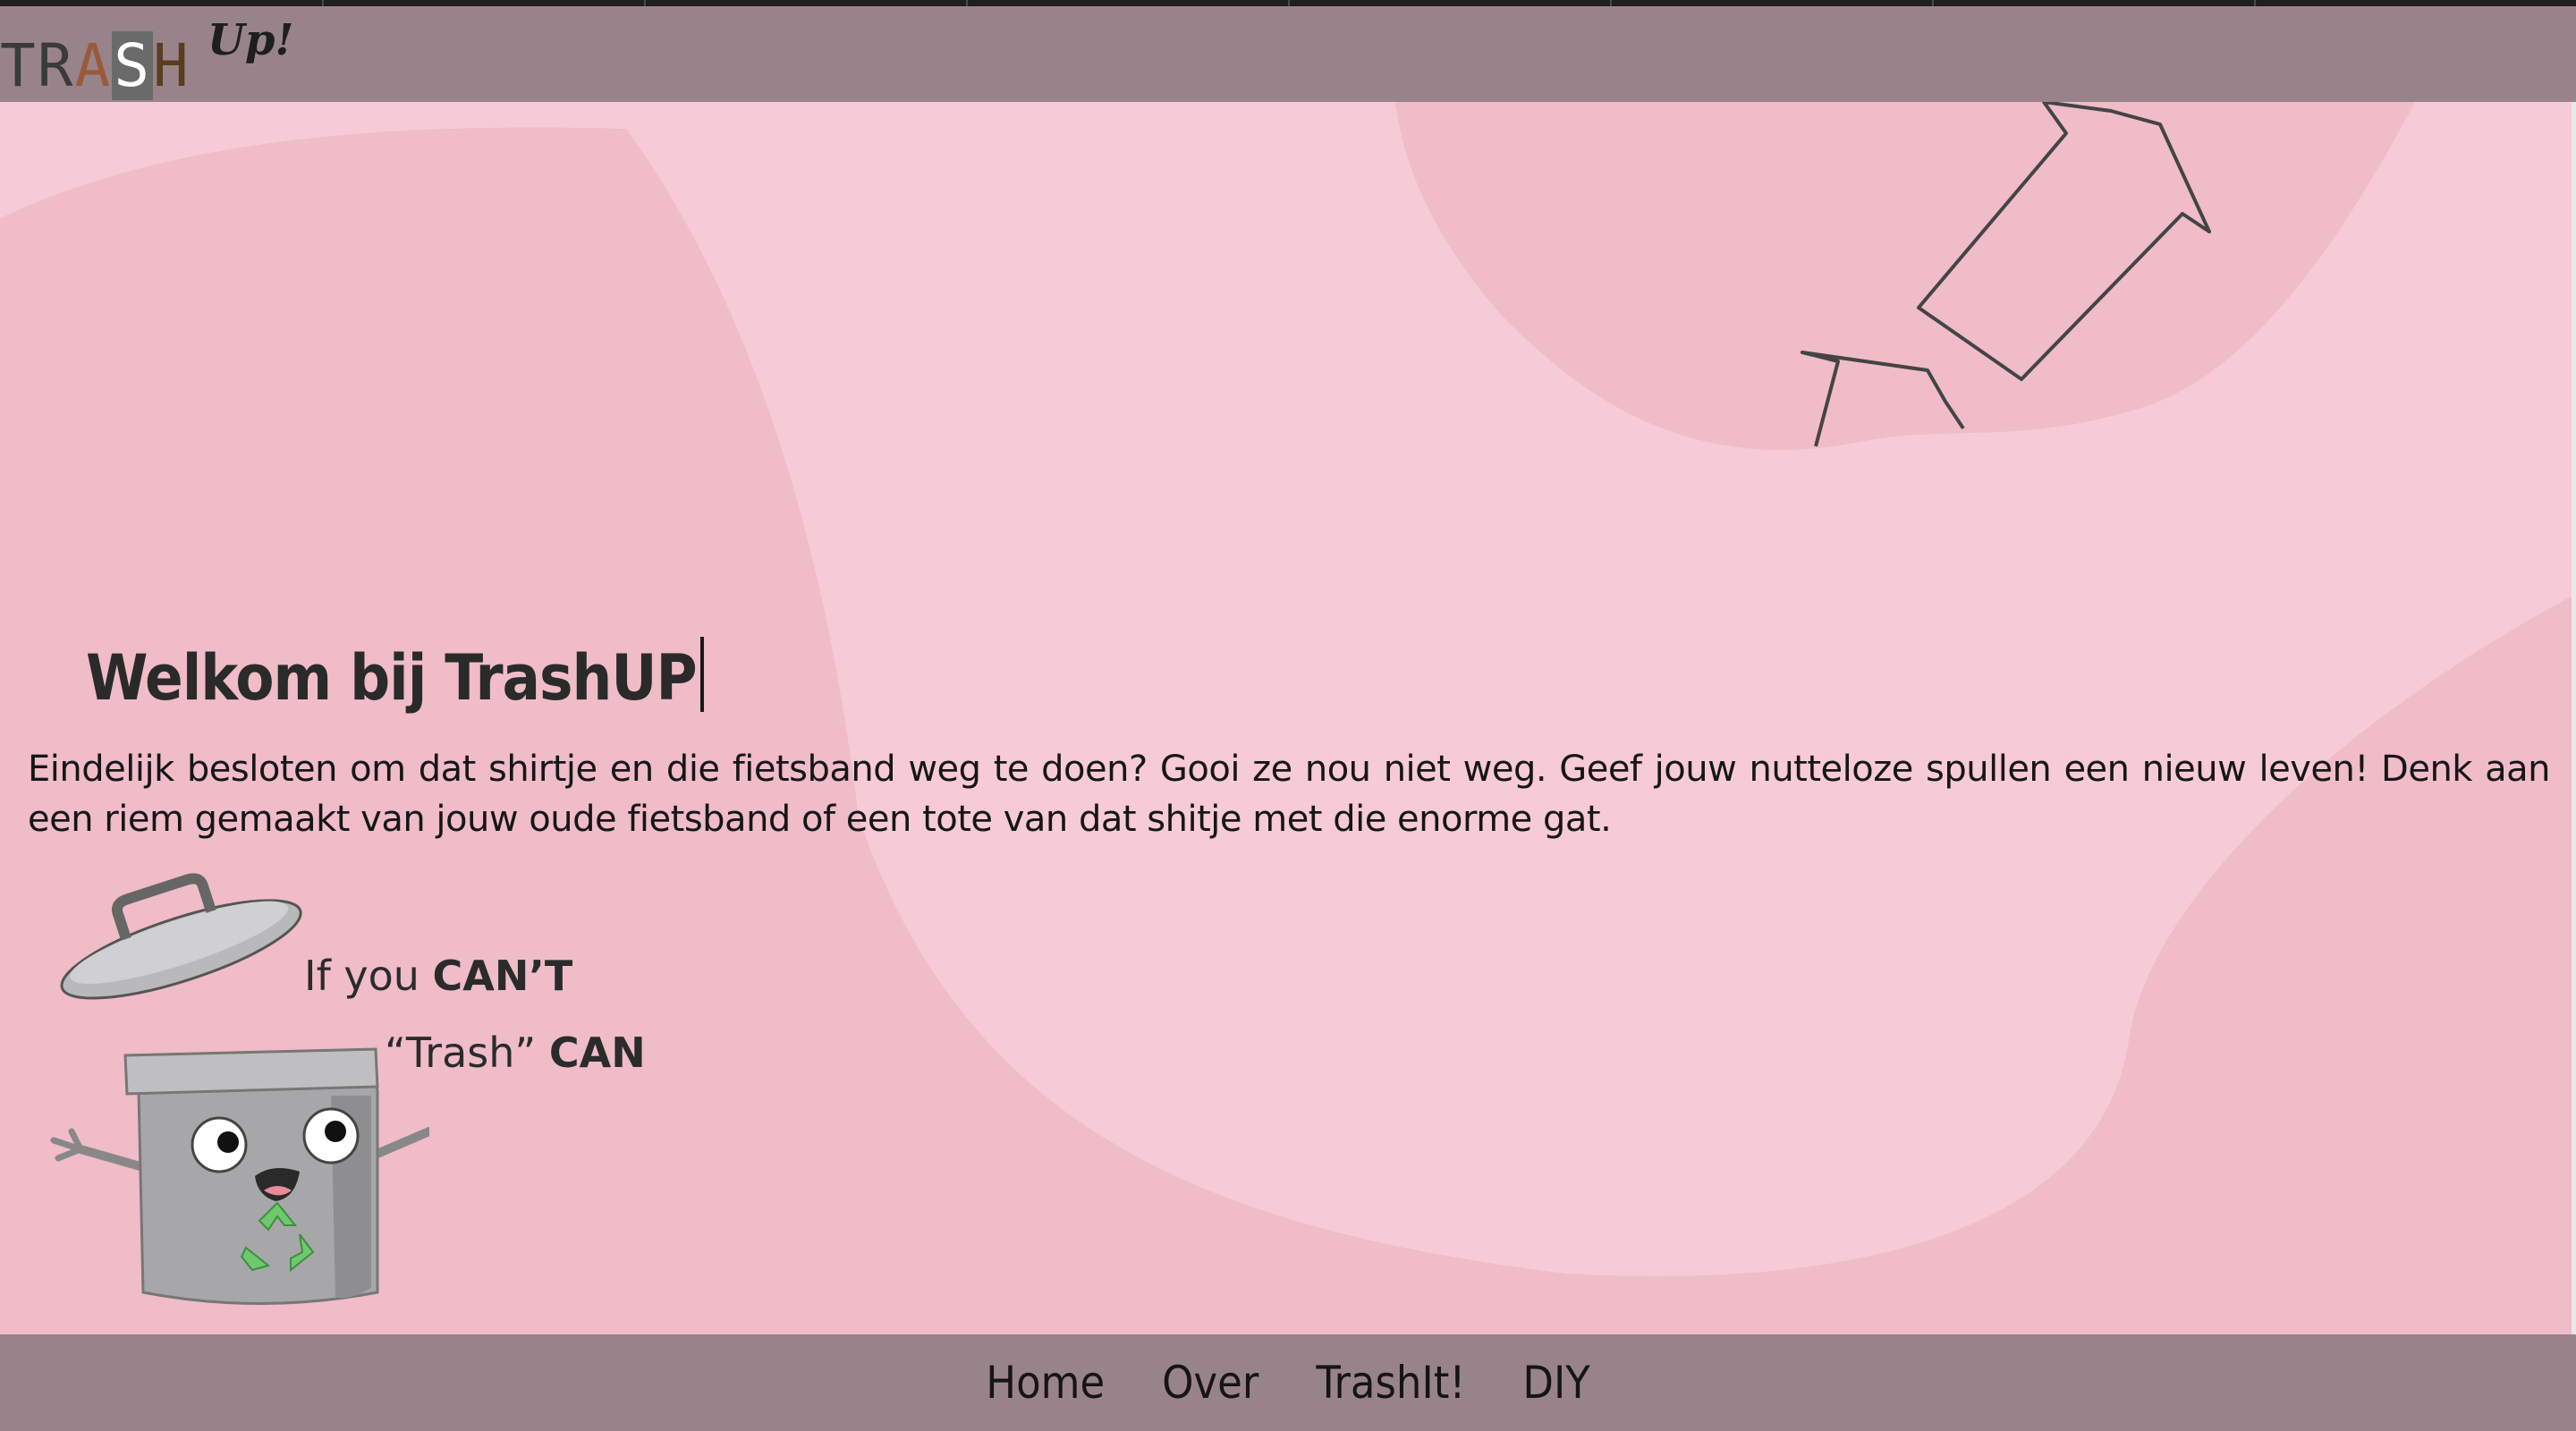 Image resolution: width=2576 pixels, height=1431 pixels. What do you see at coordinates (95, 65) in the screenshot?
I see `logo-wordmark: TRASH` at bounding box center [95, 65].